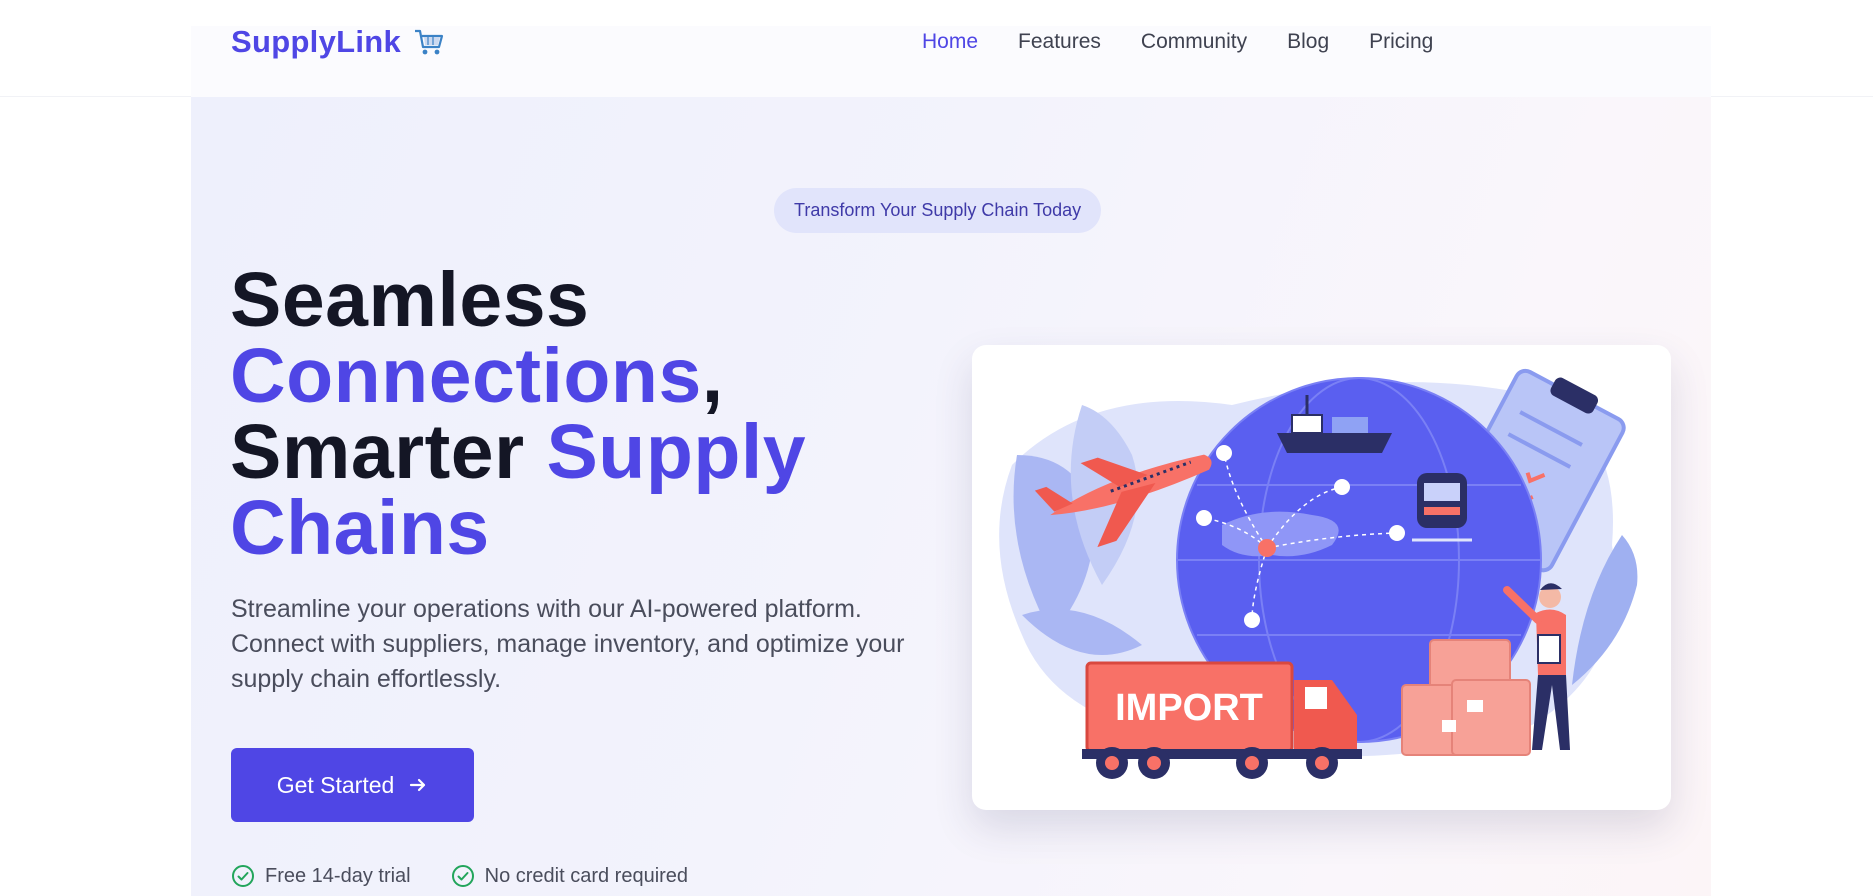 This screenshot has height=896, width=1873. What do you see at coordinates (1308, 42) in the screenshot?
I see `nav-item-blog: Blog` at bounding box center [1308, 42].